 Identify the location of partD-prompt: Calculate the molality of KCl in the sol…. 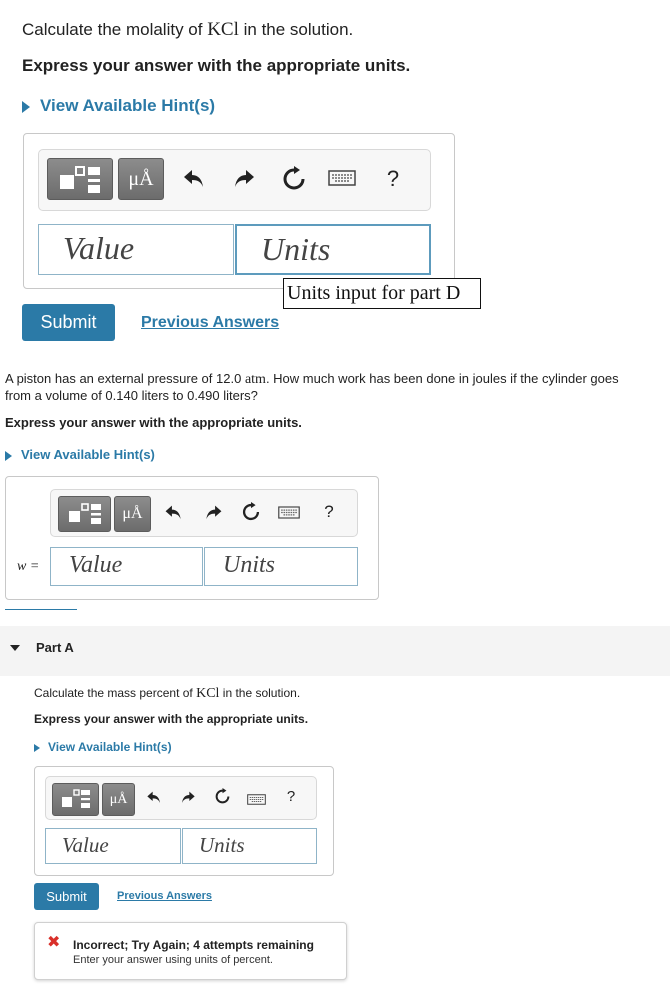
(188, 29).